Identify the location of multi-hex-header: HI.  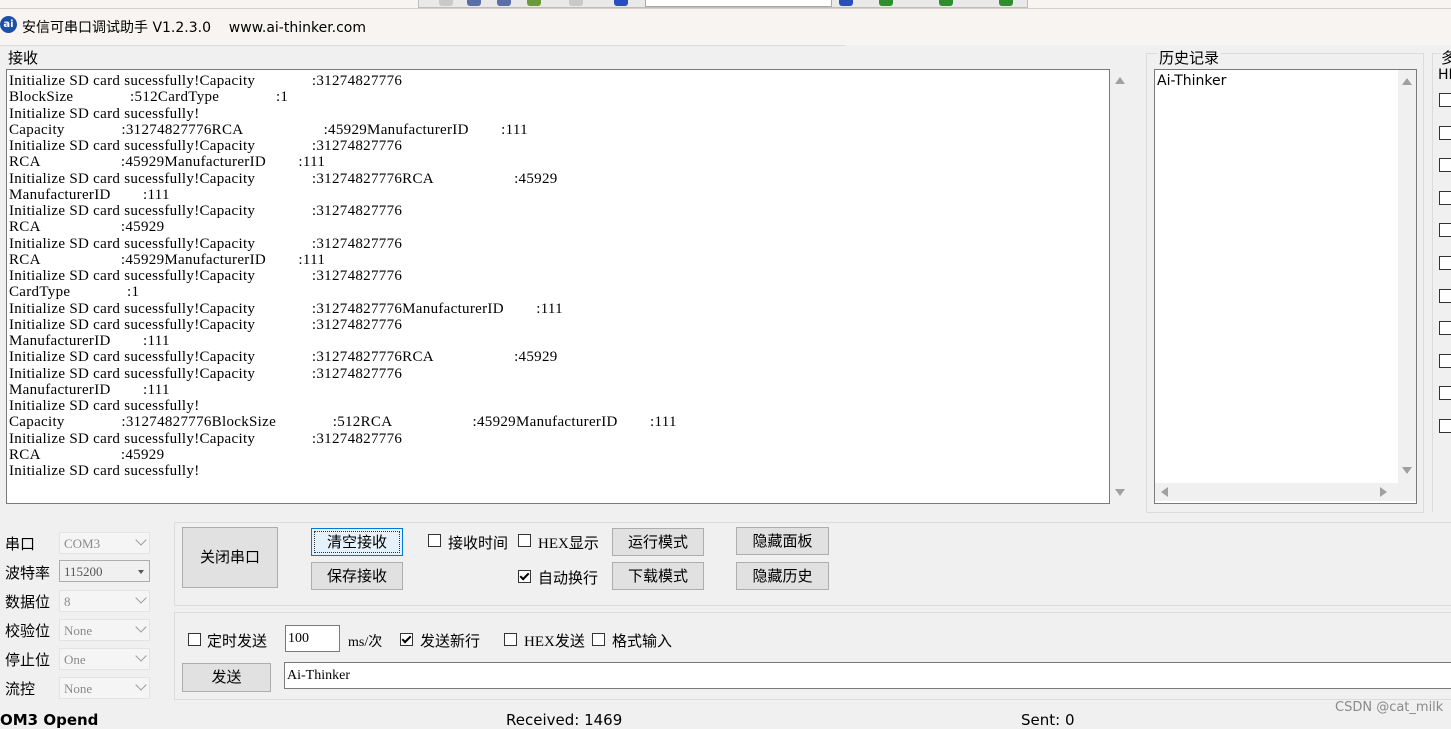
(1444, 75).